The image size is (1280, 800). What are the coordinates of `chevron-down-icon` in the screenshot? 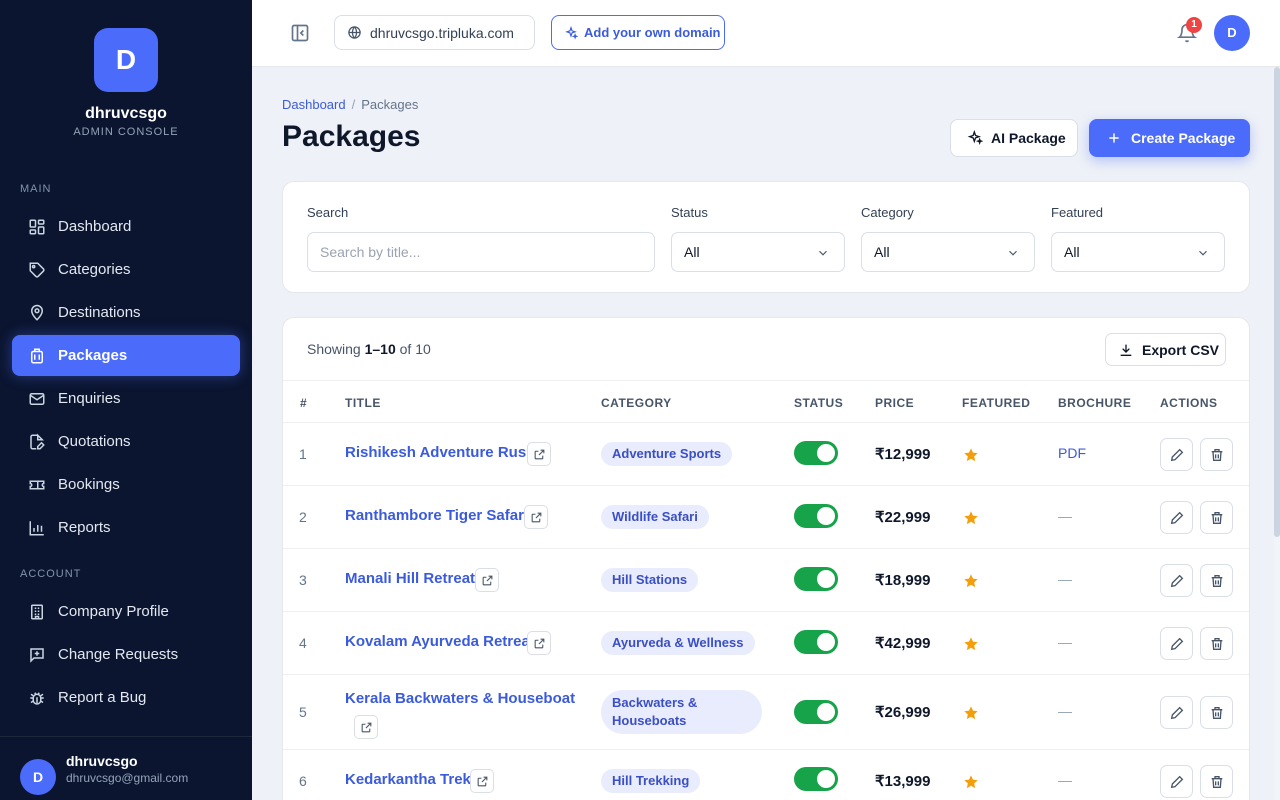 It's located at (1013, 253).